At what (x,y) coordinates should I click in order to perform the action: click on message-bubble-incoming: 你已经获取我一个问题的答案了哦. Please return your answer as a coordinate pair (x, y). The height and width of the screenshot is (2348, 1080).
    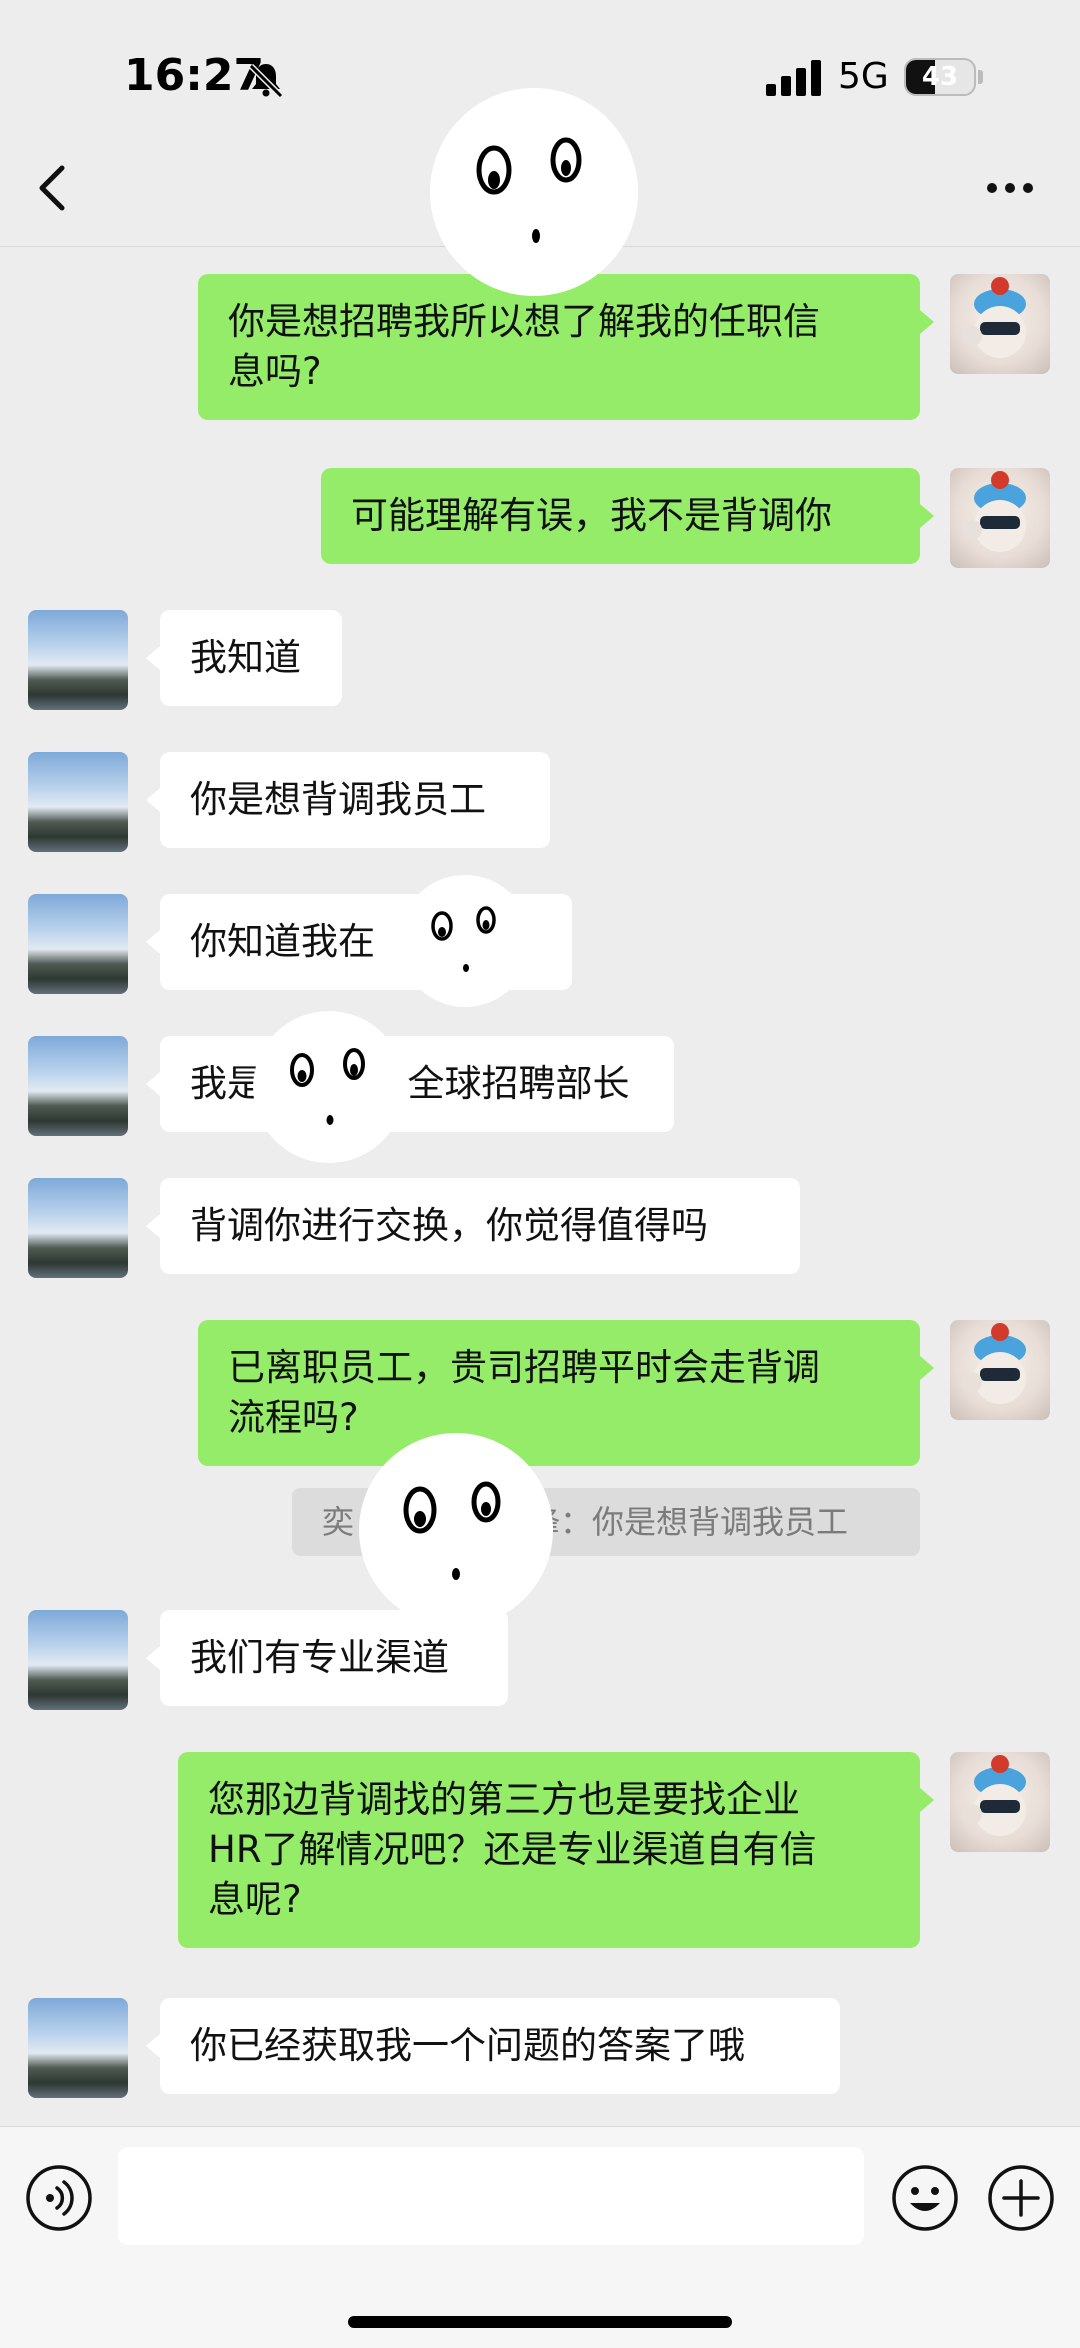
    Looking at the image, I should click on (493, 2046).